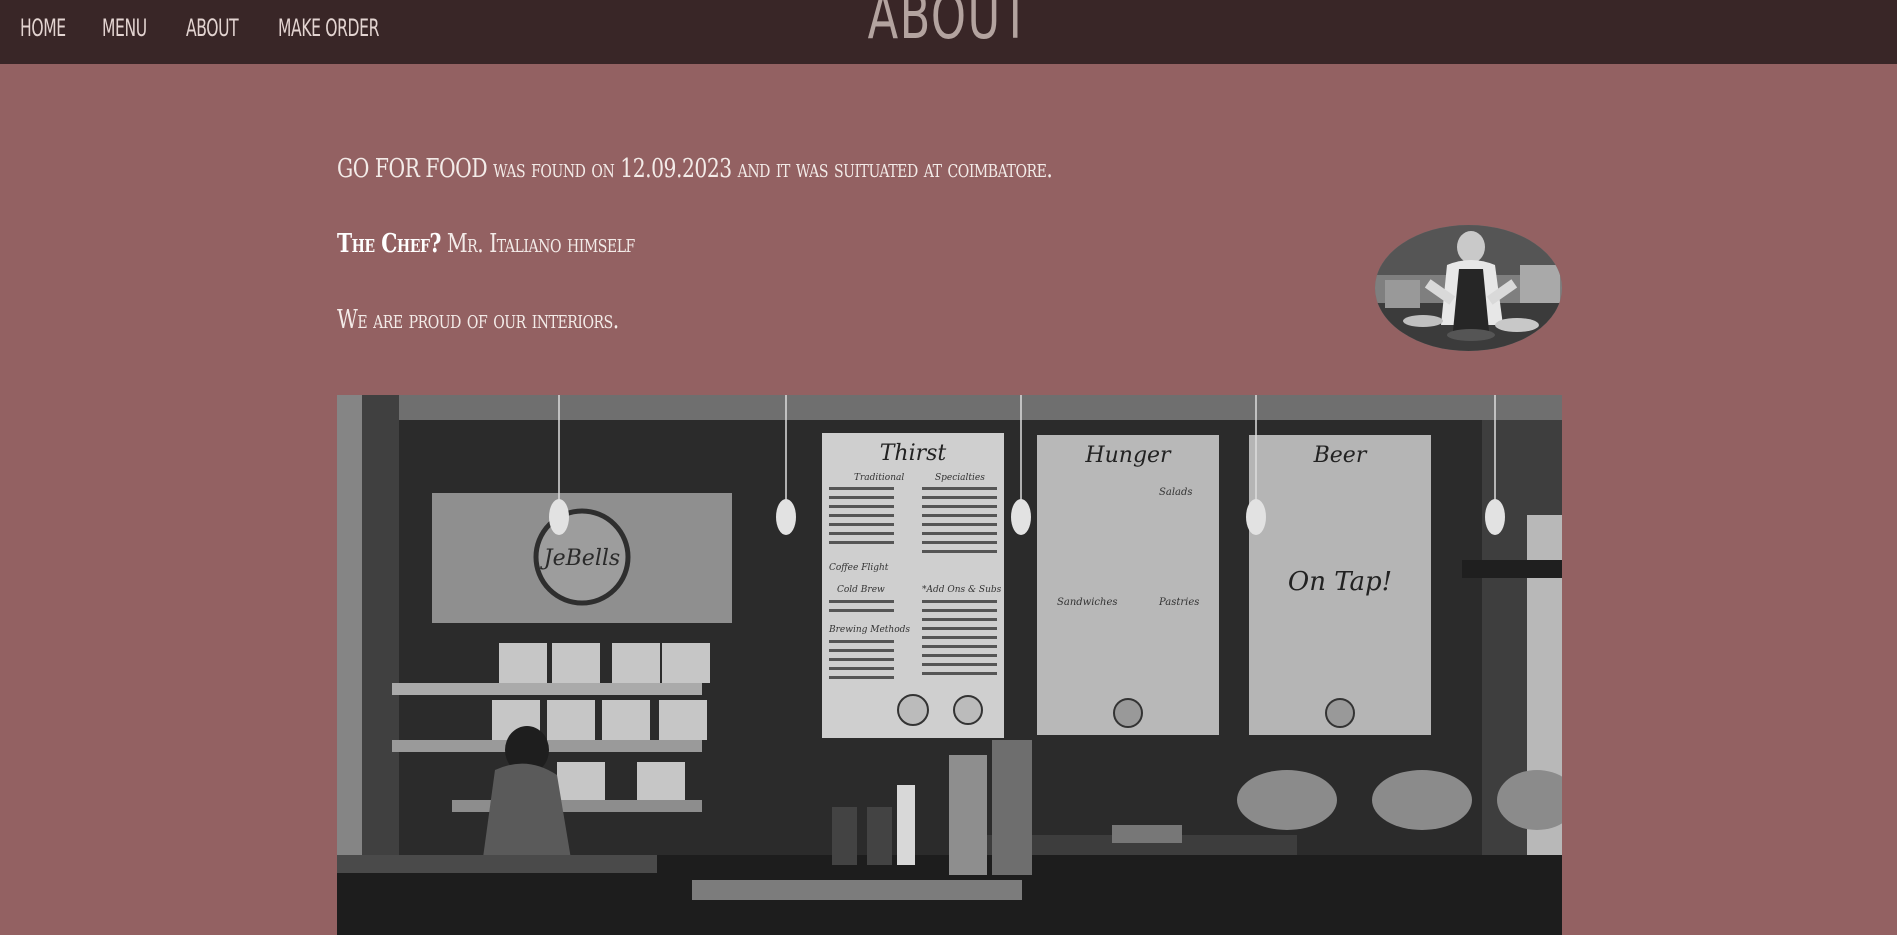  I want to click on chef-photo, so click(1468, 288).